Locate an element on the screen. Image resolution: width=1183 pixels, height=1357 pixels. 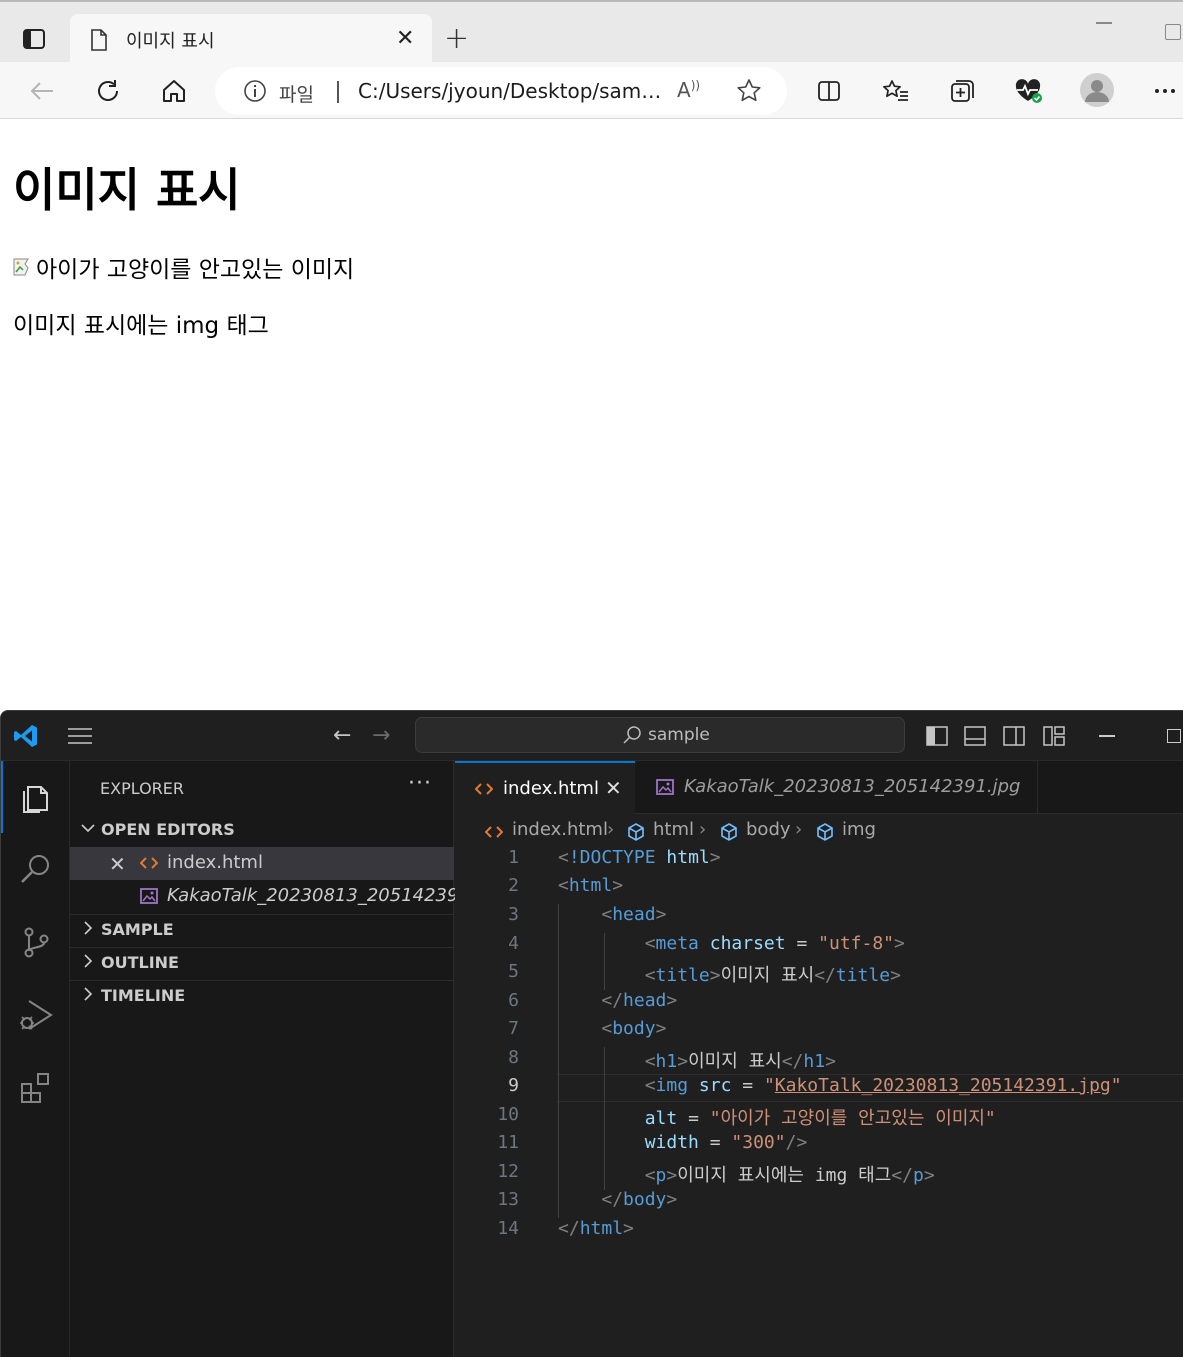
text-content: 이미지 표시에는 img 태그 is located at coordinates (784, 1175).